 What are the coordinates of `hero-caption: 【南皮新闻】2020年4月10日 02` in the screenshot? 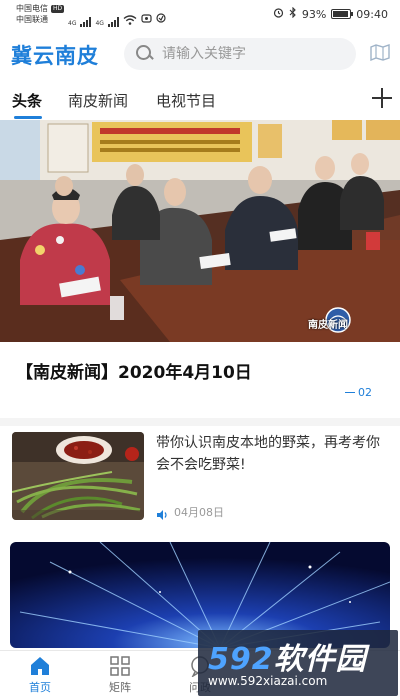 It's located at (200, 380).